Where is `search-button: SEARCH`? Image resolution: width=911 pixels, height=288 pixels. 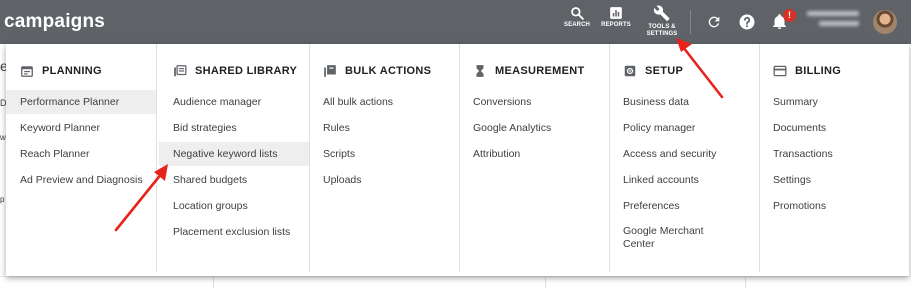
search-button: SEARCH is located at coordinates (577, 17).